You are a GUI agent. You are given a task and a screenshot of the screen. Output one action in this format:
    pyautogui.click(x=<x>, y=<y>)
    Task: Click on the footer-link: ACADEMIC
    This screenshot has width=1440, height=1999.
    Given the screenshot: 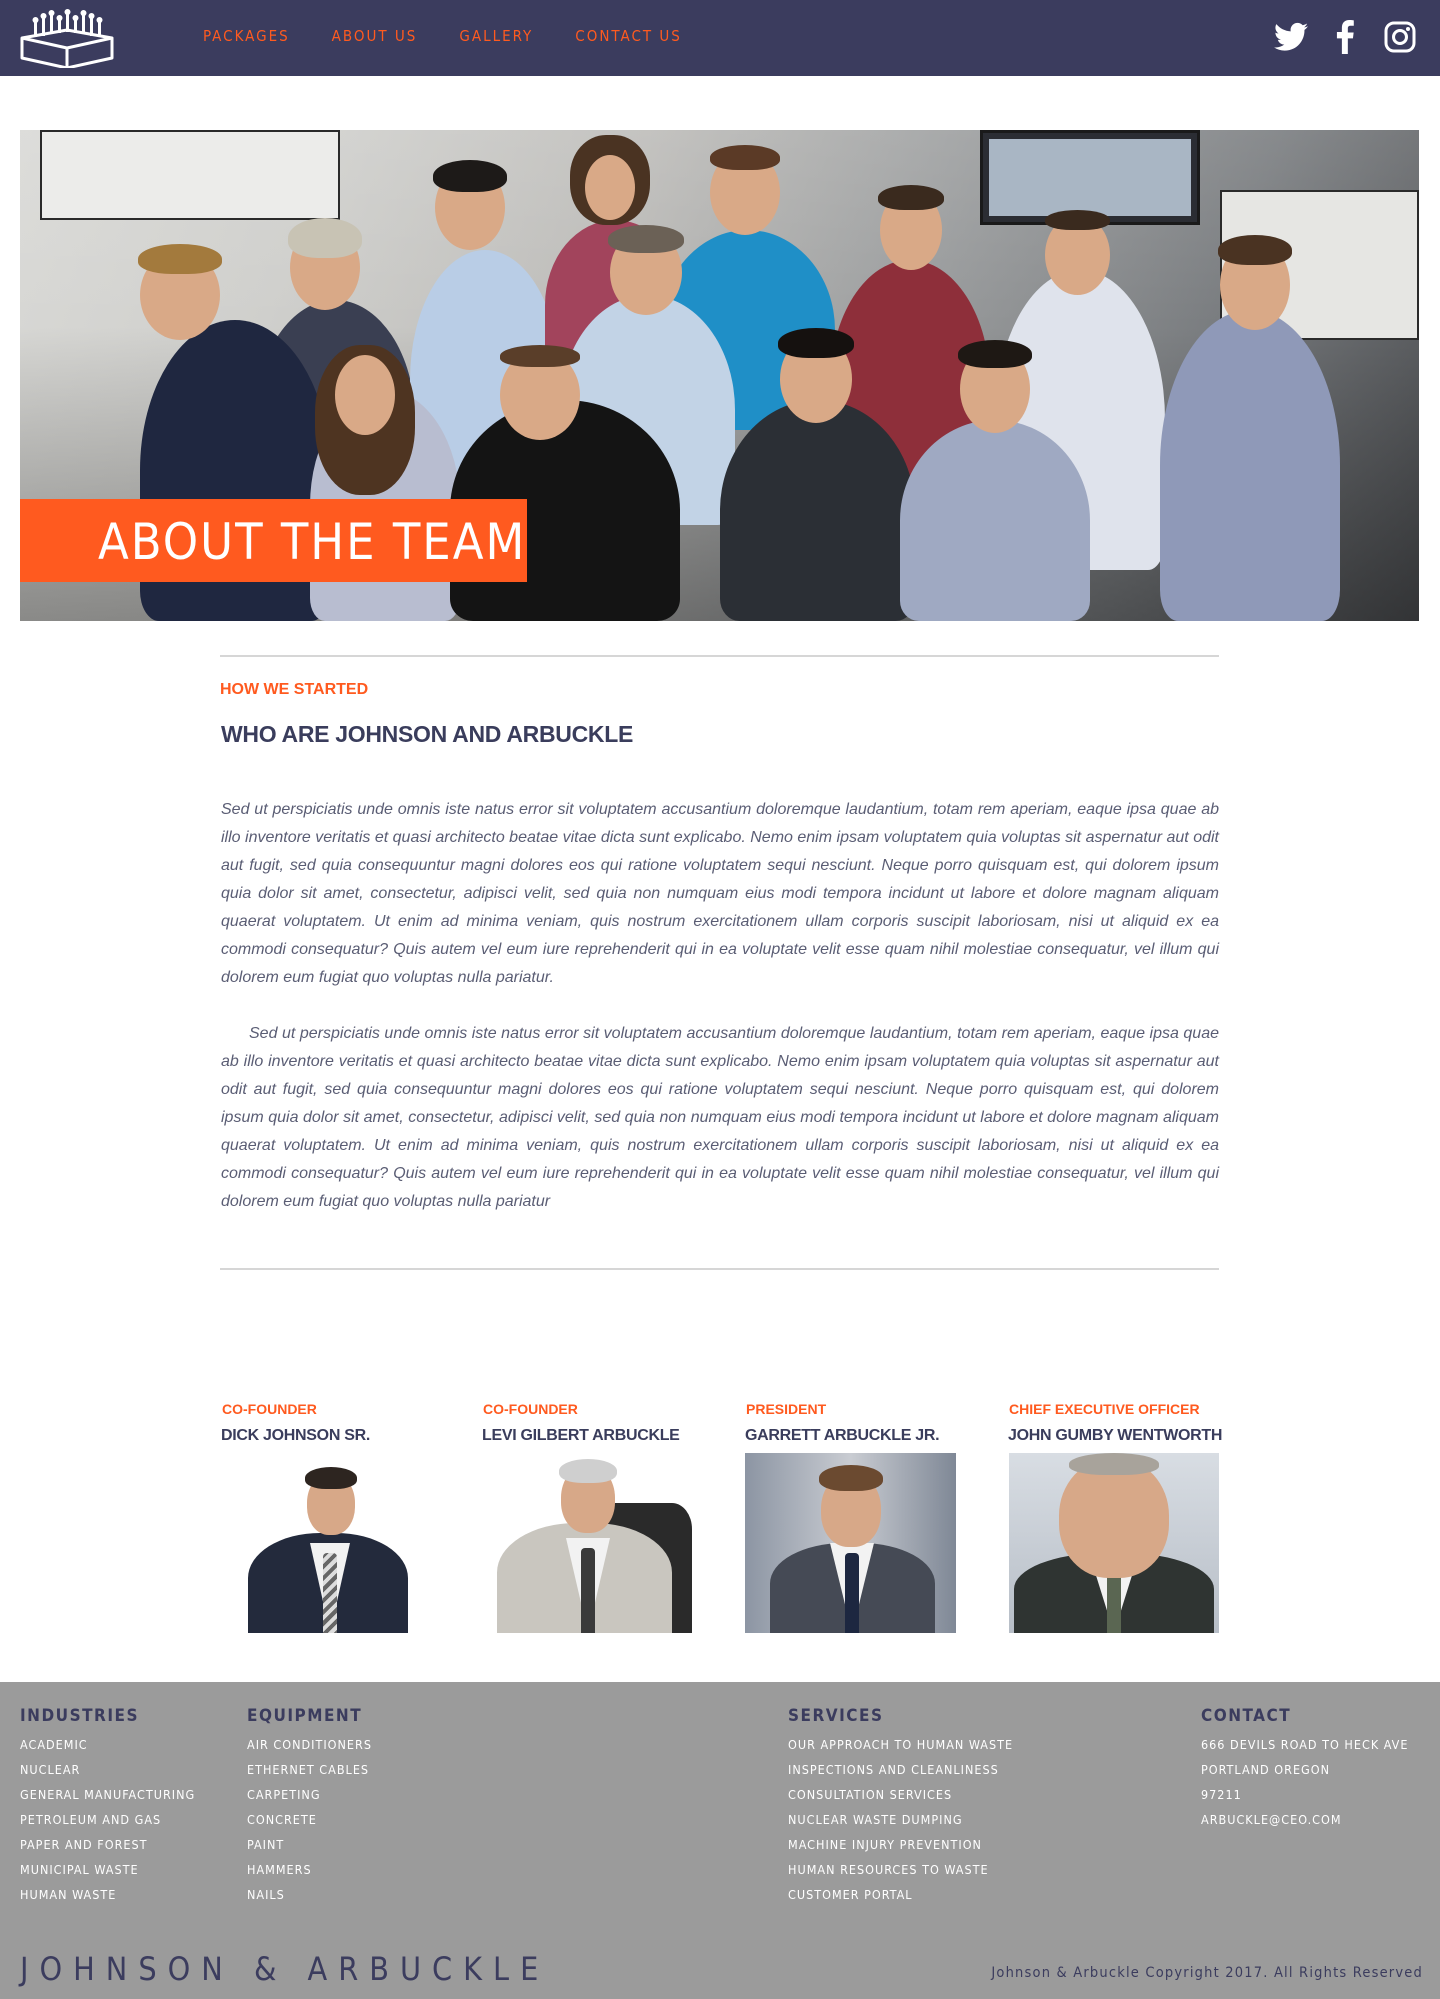 What is the action you would take?
    pyautogui.click(x=107, y=1744)
    